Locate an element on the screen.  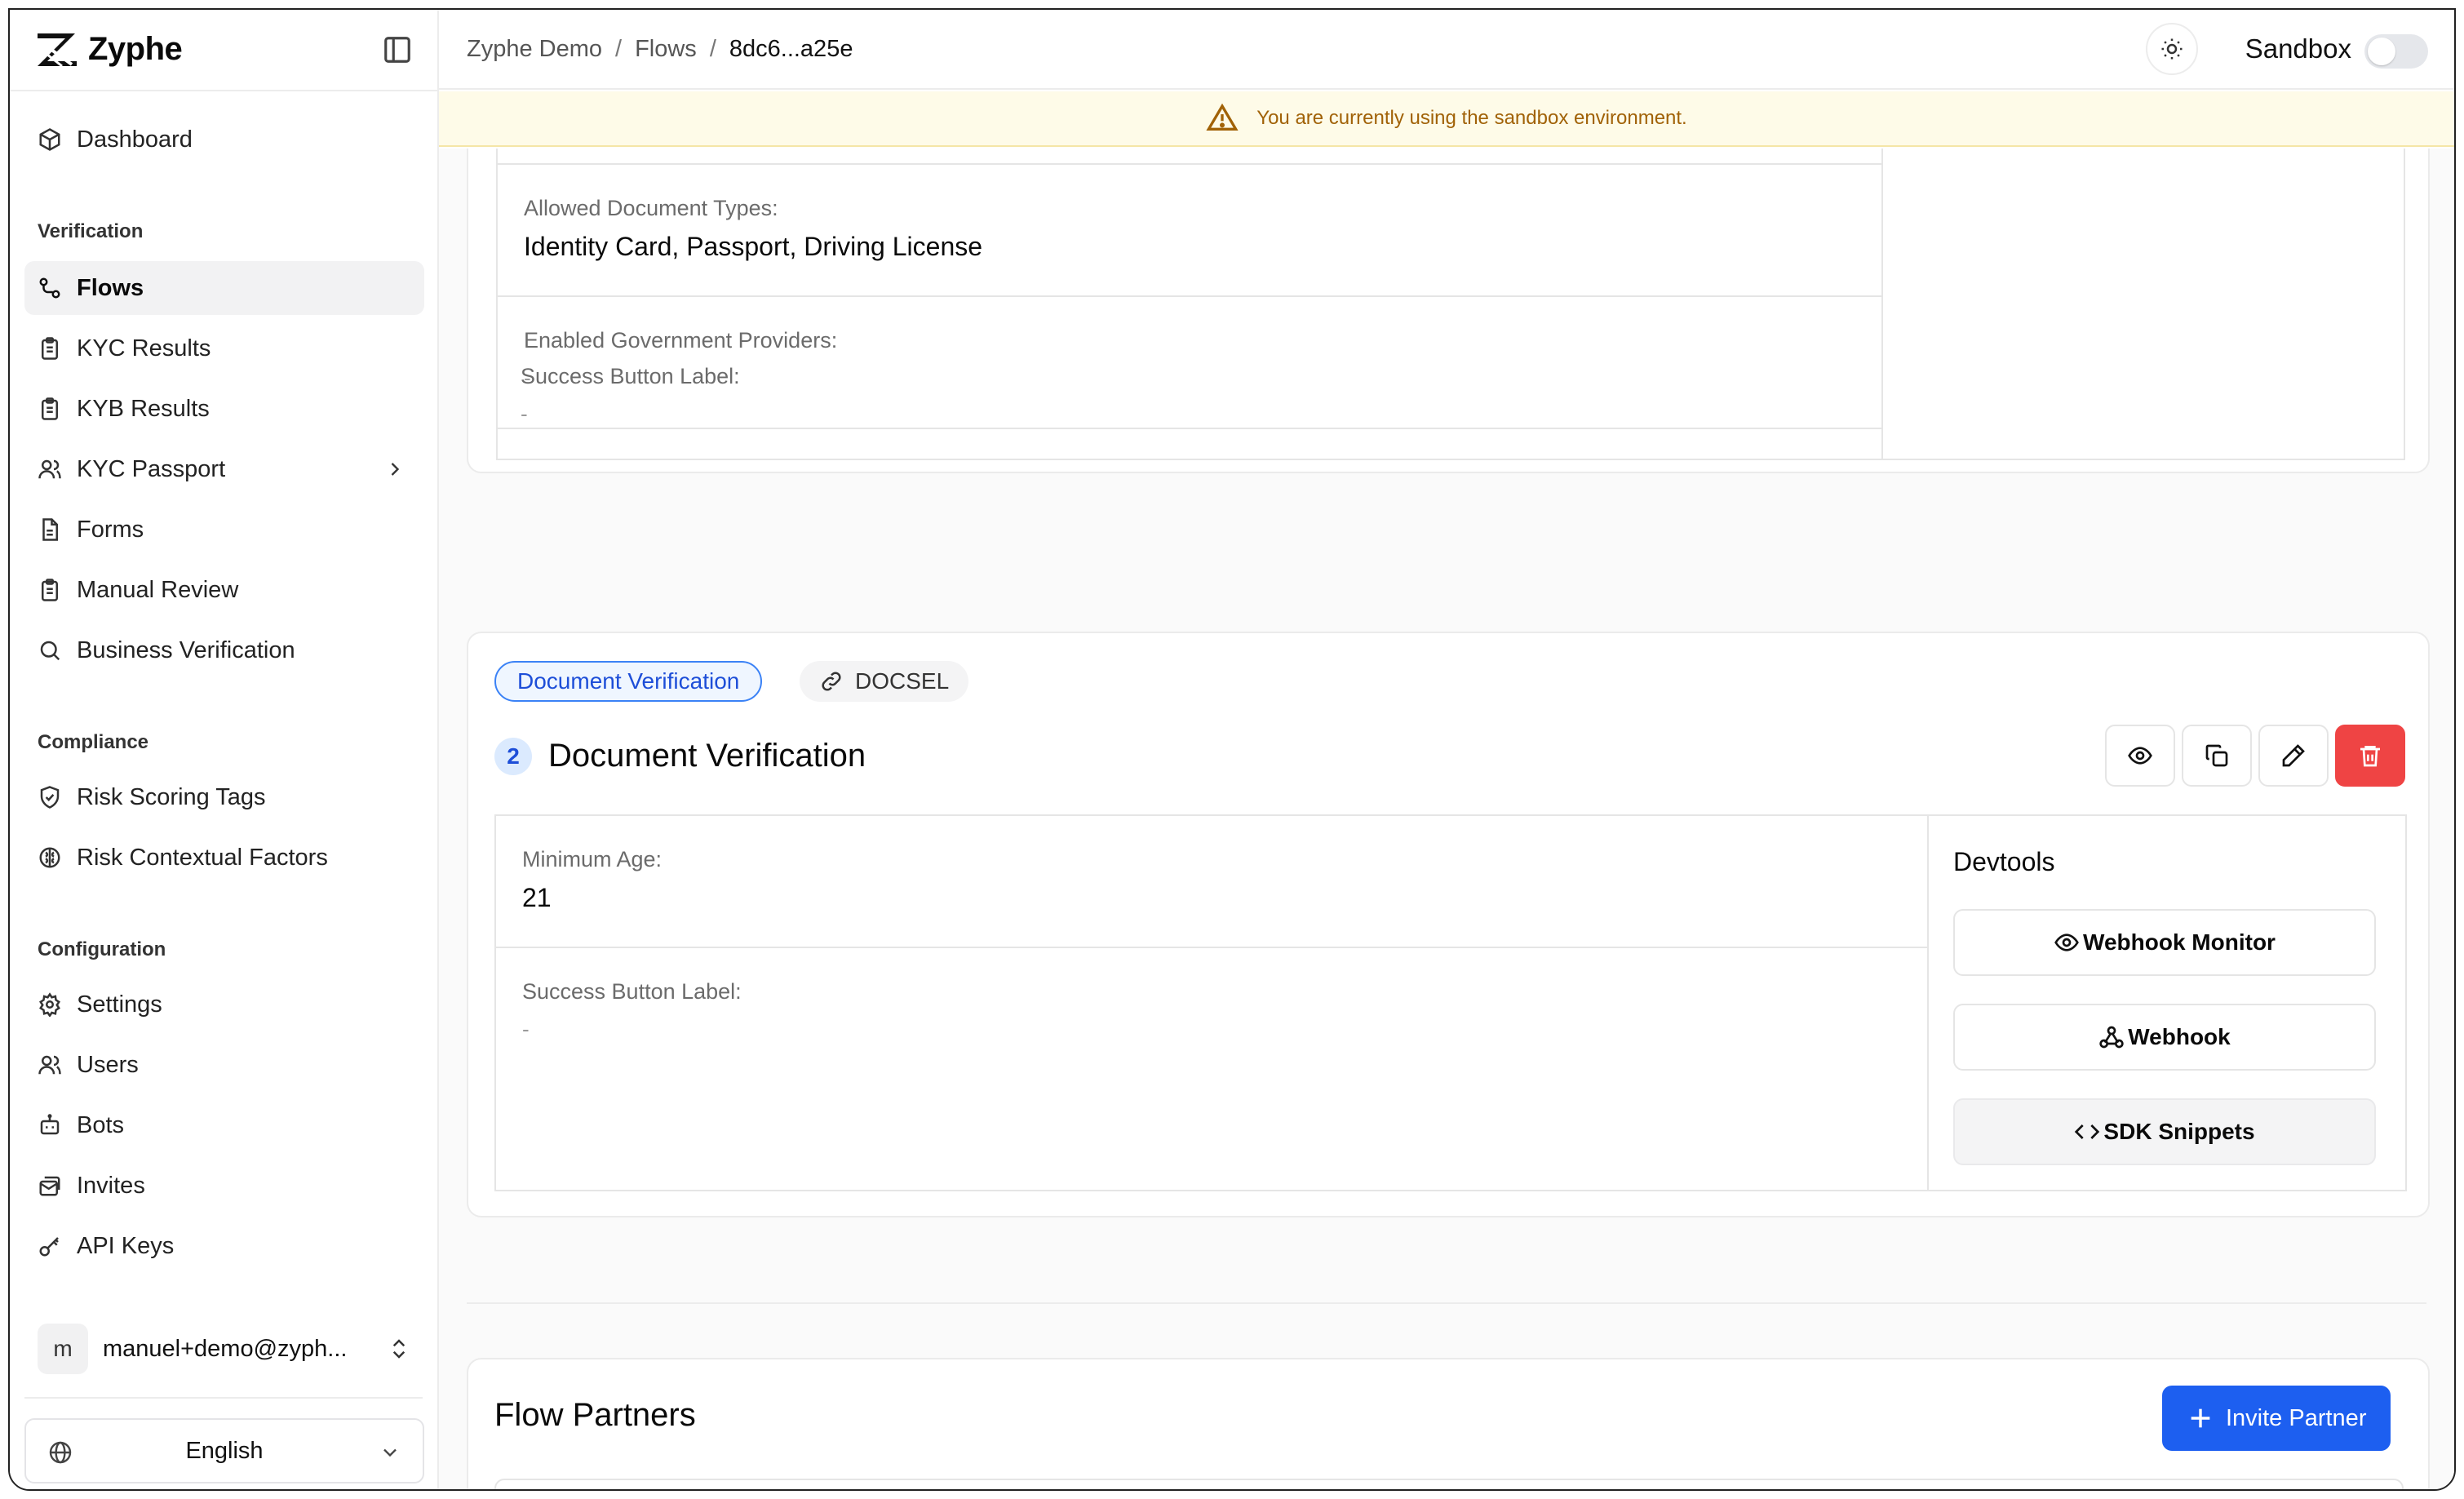
plus-icon is located at coordinates (2200, 1418).